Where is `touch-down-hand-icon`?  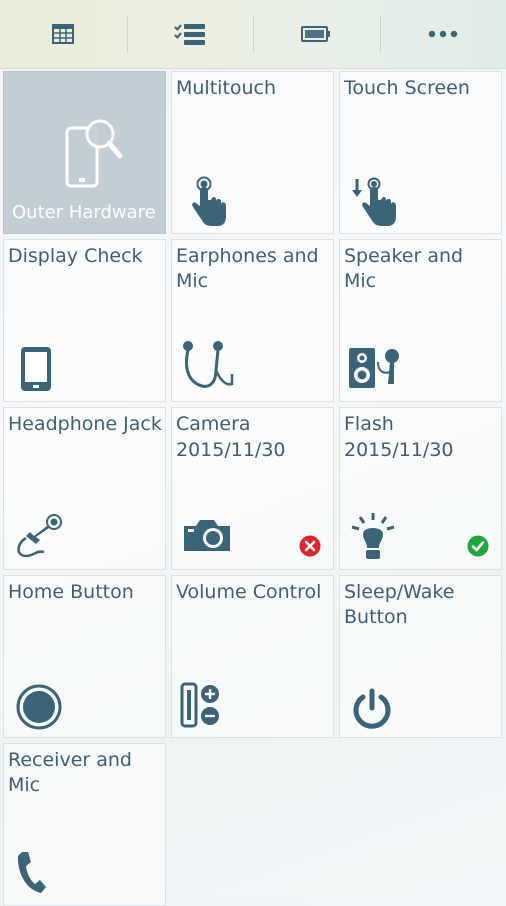 touch-down-hand-icon is located at coordinates (375, 201).